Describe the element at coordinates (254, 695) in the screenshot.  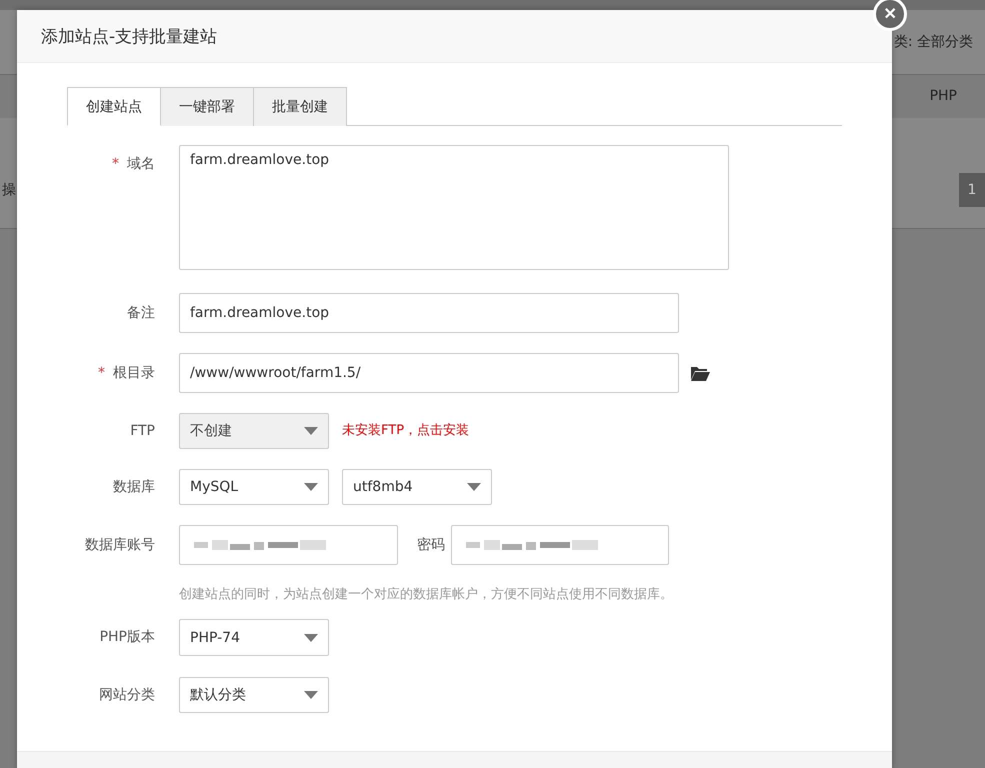
I see `dropdown: 默认分类` at that location.